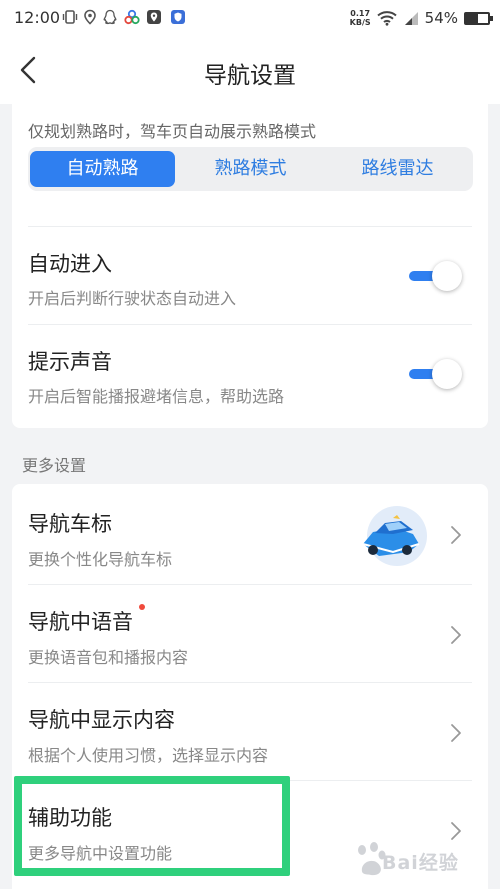  I want to click on net-speed: 0.17 KB/S, so click(360, 18).